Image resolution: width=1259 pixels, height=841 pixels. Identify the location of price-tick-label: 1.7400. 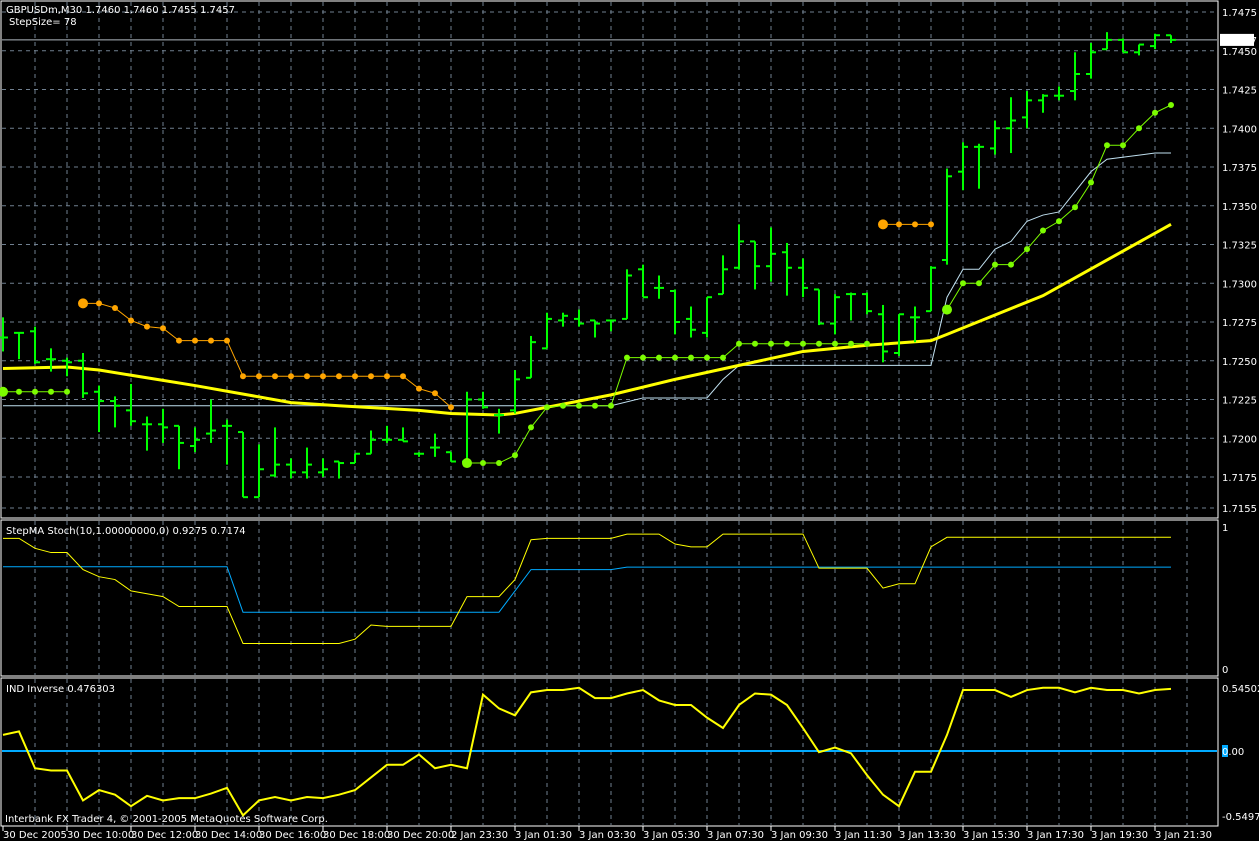
(1239, 129).